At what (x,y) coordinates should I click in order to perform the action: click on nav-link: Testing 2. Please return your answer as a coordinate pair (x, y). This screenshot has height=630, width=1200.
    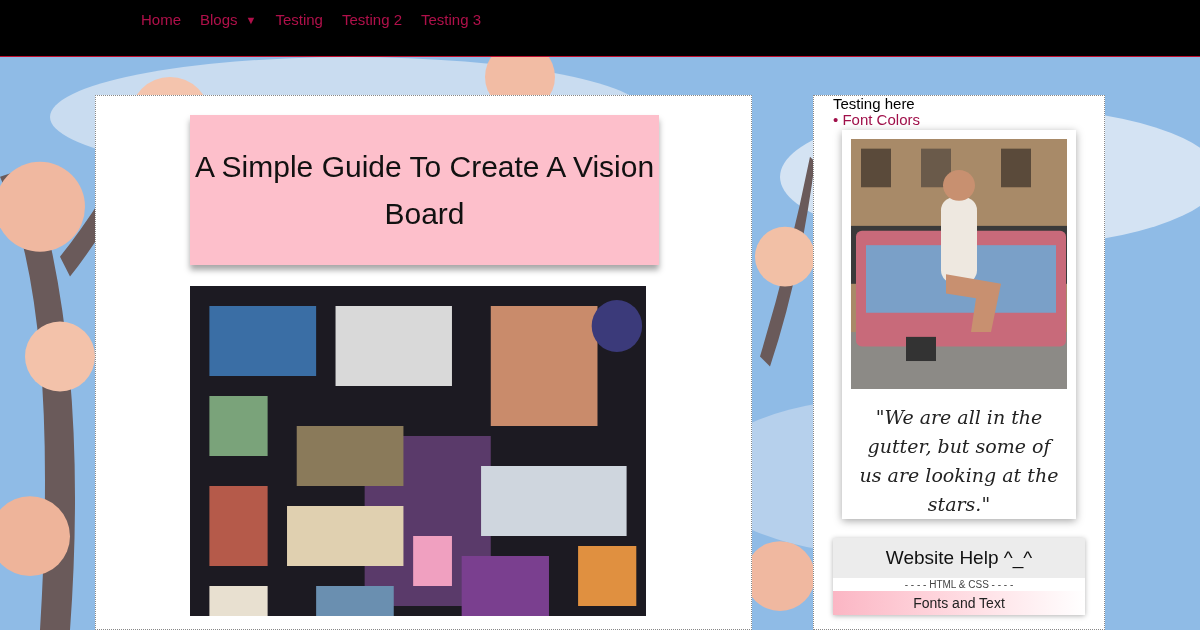
    Looking at the image, I should click on (371, 20).